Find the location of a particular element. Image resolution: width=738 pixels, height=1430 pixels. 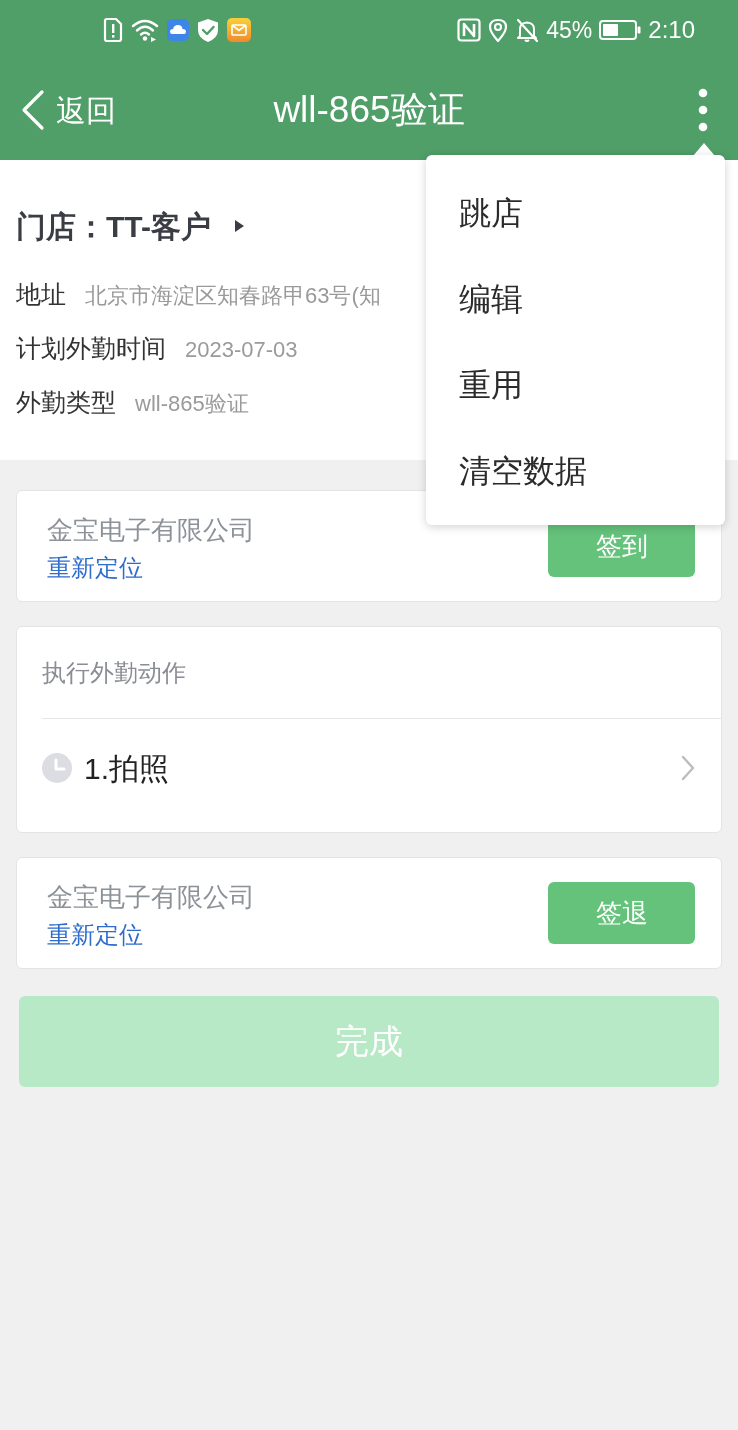

field-value: 2023-07-03 is located at coordinates (241, 349).